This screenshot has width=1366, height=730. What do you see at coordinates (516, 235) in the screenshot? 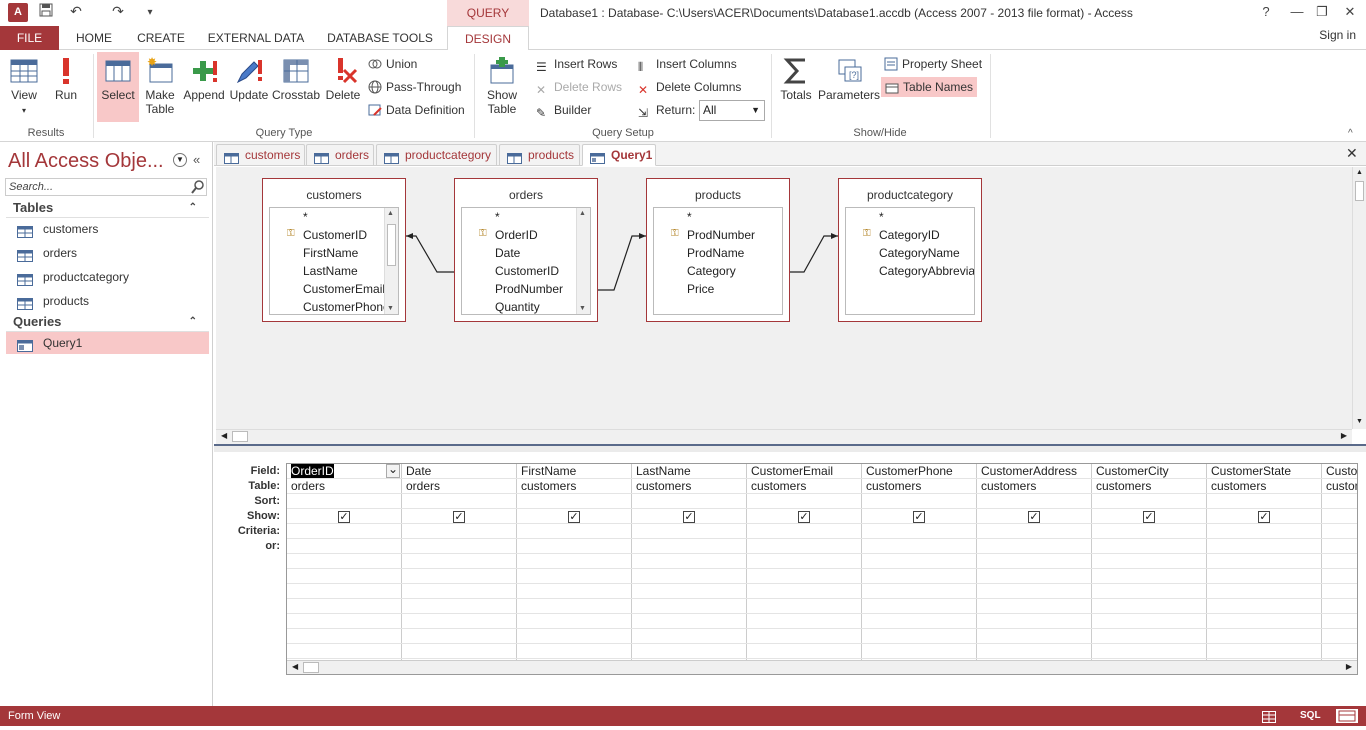
I see `field-item: OrderID` at bounding box center [516, 235].